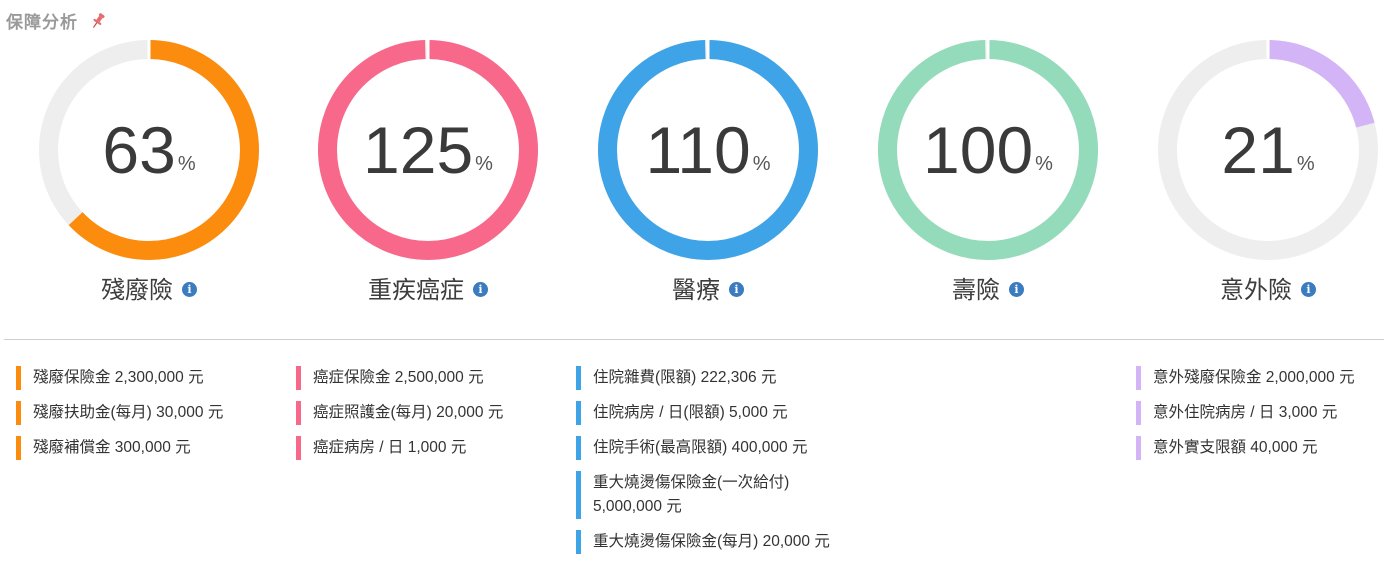 Image resolution: width=1384 pixels, height=583 pixels. I want to click on detail-item: 意外住院病房 / 日 3,000 元, so click(1245, 413).